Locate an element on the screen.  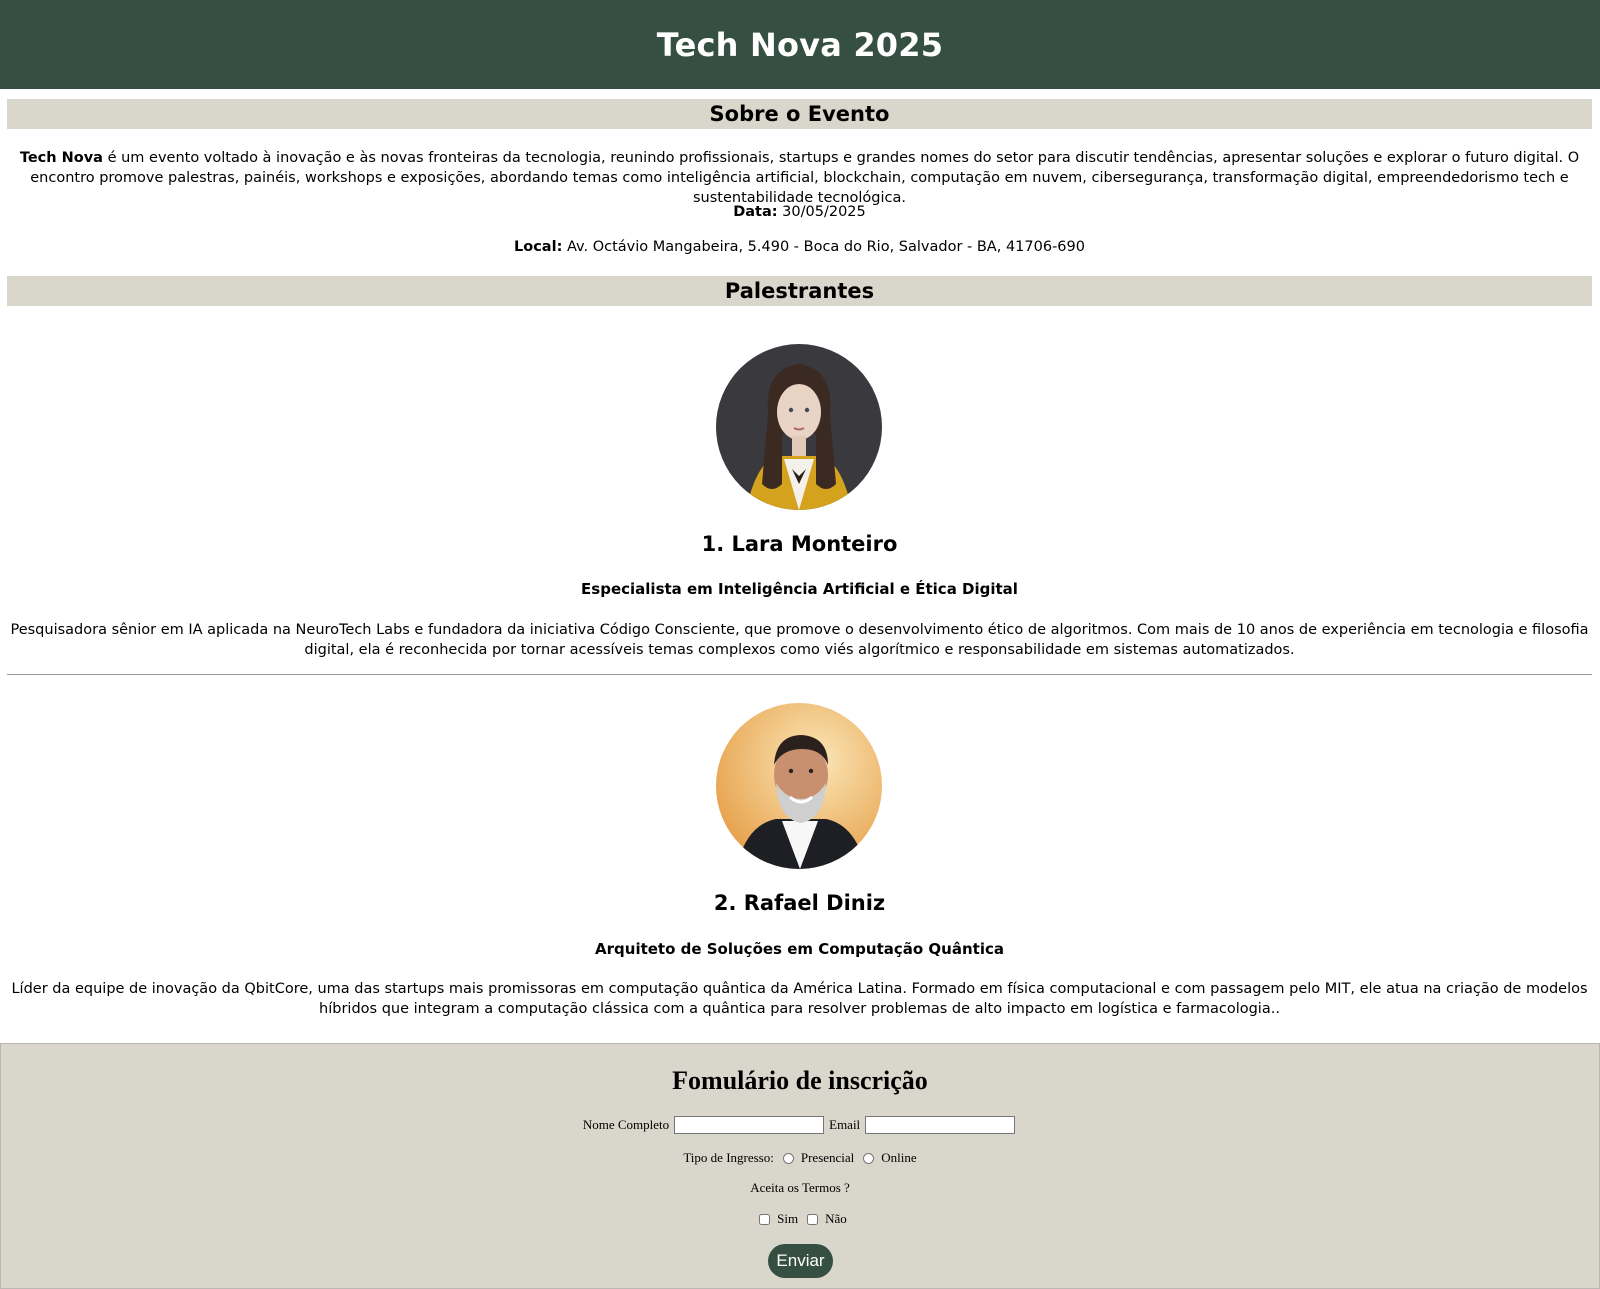
page-title: Tech Nova 2025 is located at coordinates (800, 44).